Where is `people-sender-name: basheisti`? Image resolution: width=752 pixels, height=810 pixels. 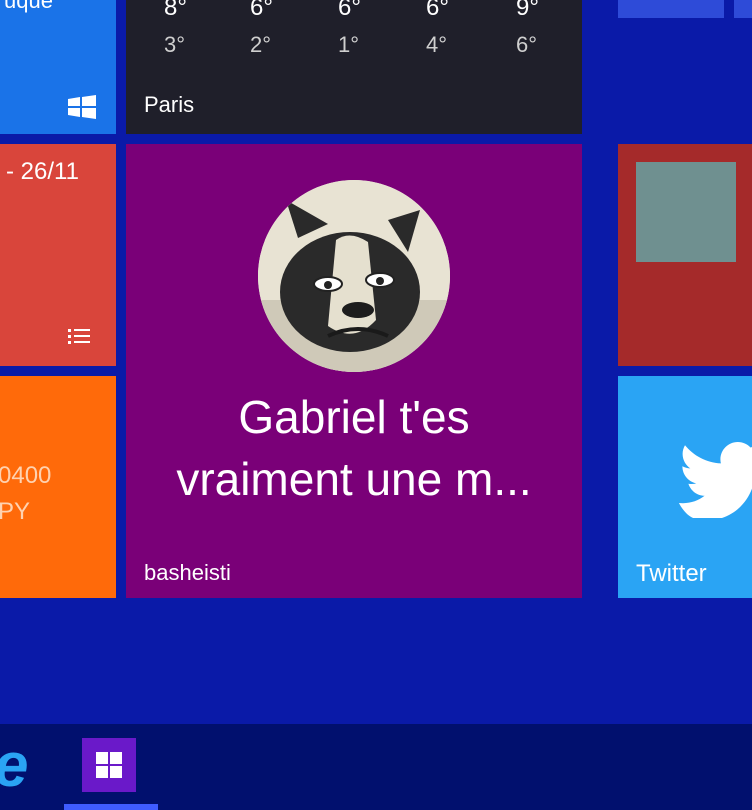 people-sender-name: basheisti is located at coordinates (187, 572).